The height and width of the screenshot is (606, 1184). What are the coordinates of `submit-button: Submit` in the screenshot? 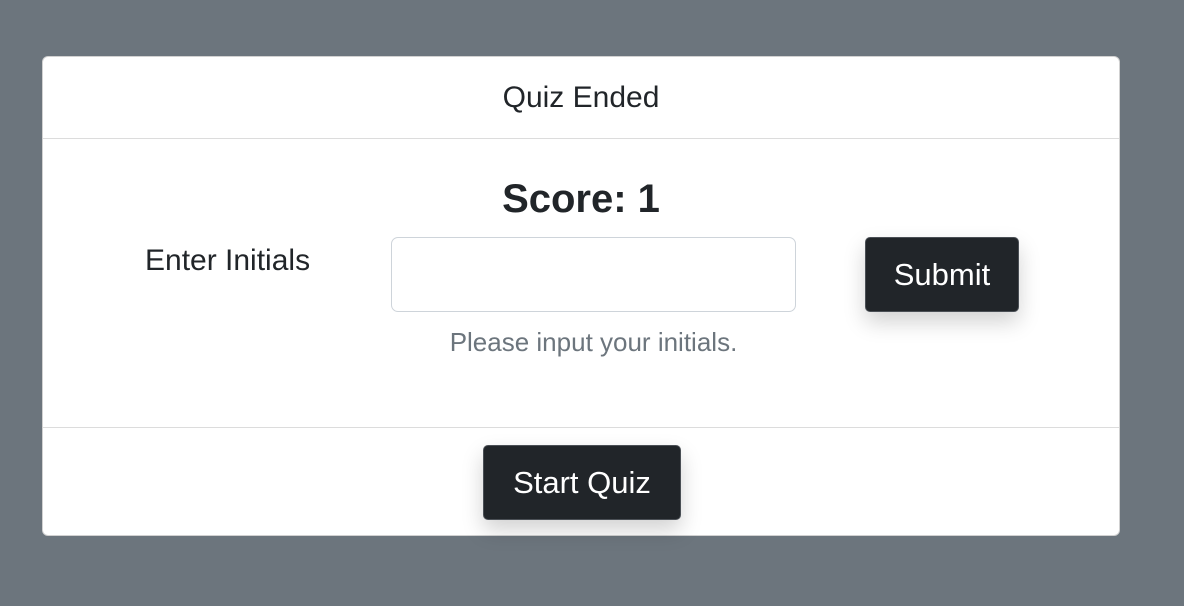 It's located at (942, 274).